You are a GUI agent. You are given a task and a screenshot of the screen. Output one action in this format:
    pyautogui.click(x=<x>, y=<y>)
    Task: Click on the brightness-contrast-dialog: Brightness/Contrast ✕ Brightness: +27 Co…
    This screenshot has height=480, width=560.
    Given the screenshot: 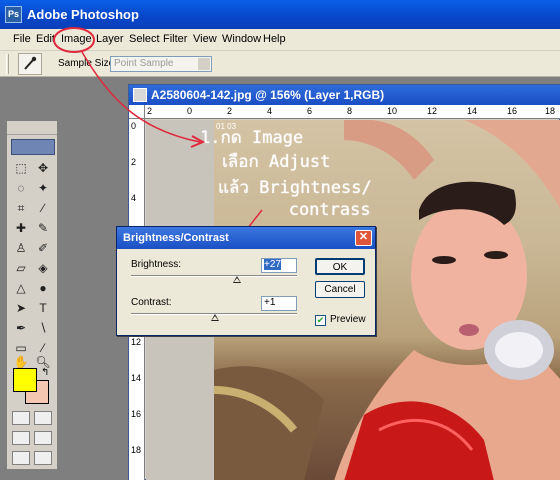 What is the action you would take?
    pyautogui.click(x=246, y=281)
    